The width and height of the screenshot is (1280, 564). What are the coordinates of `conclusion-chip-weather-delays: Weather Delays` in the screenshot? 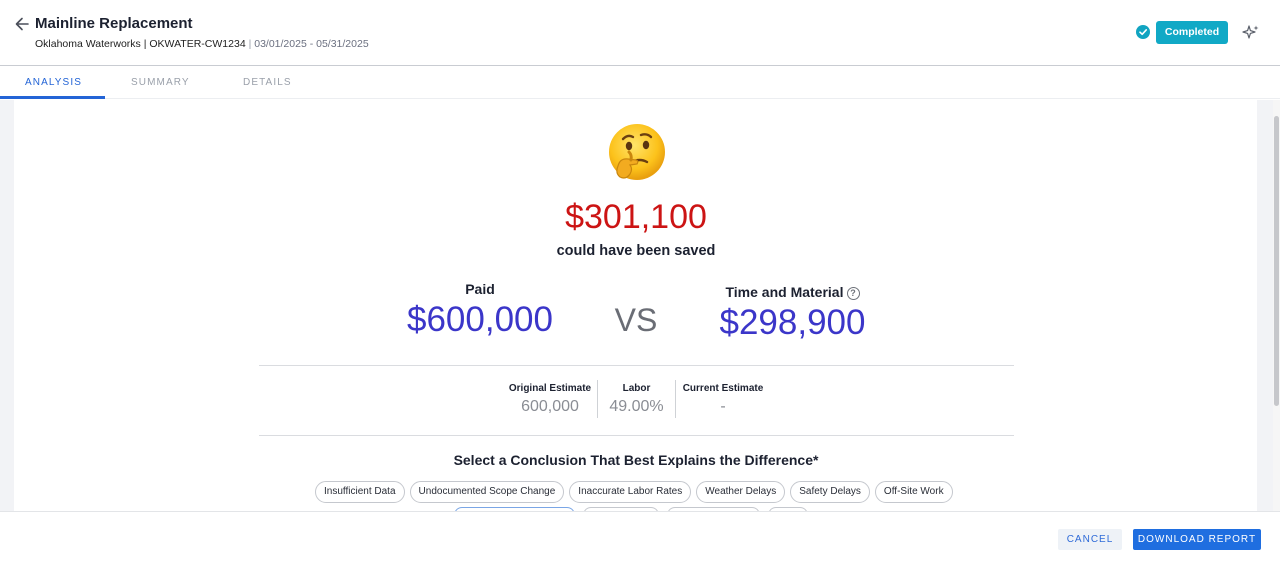 It's located at (741, 492).